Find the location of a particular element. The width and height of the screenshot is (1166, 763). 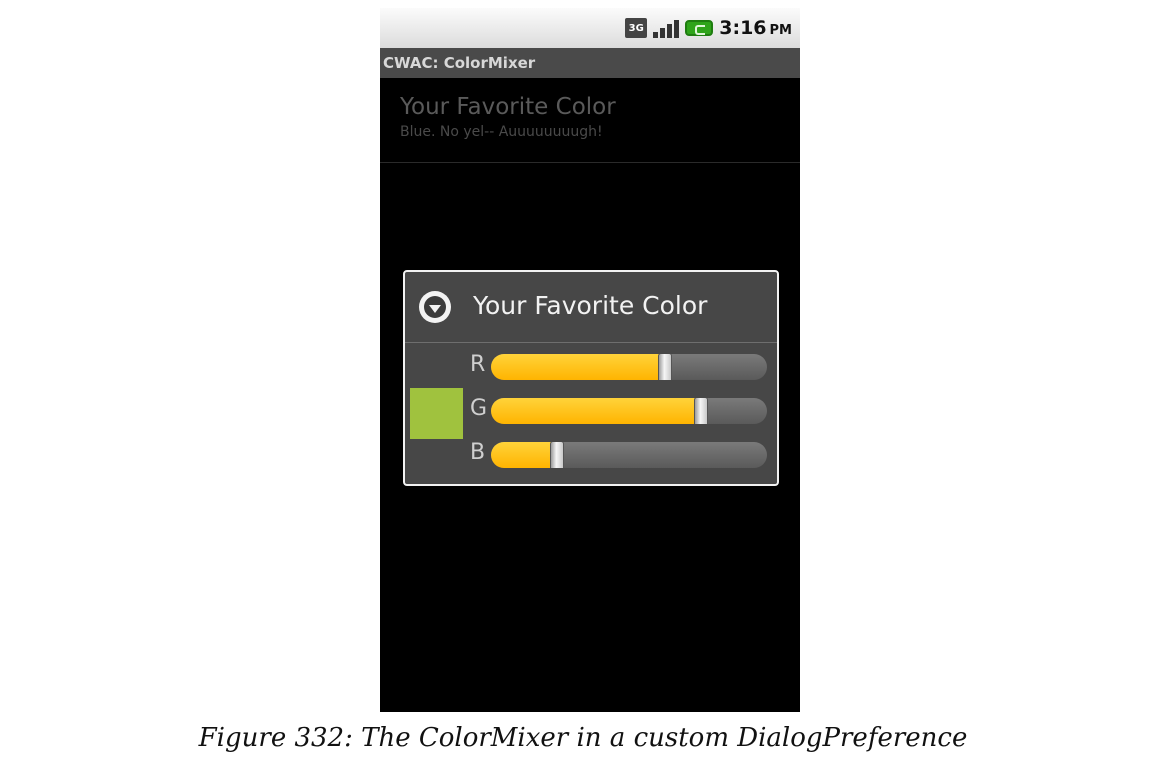

signal-icon is located at coordinates (666, 28).